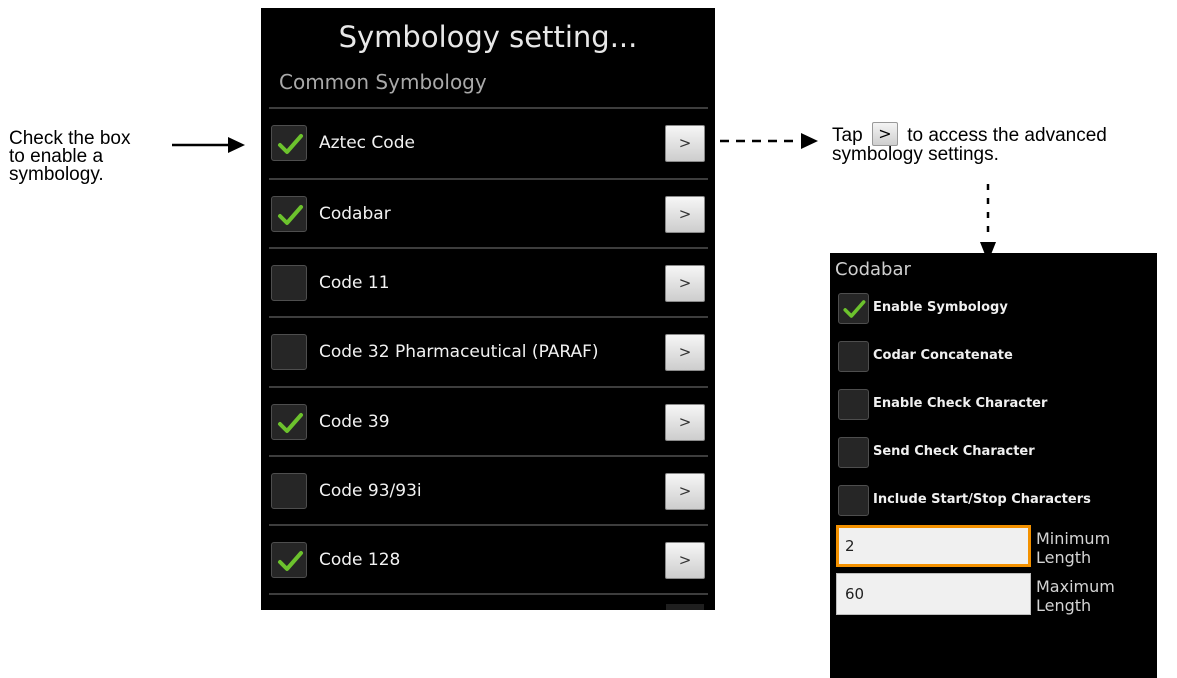  Describe the element at coordinates (488, 214) in the screenshot. I see `symbology-row-codabar: Codabar >` at that location.